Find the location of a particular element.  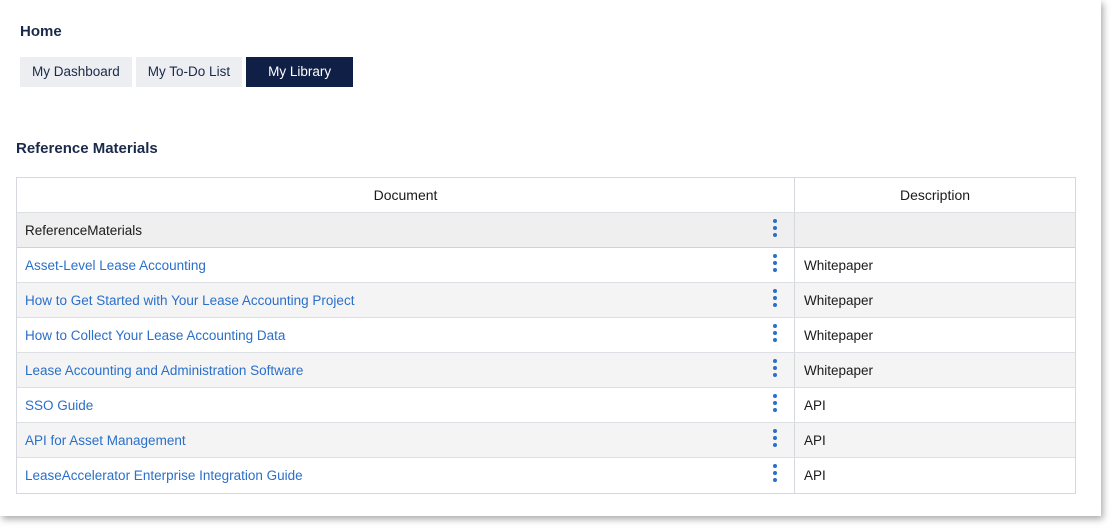

section-title: Reference Materials is located at coordinates (87, 148).